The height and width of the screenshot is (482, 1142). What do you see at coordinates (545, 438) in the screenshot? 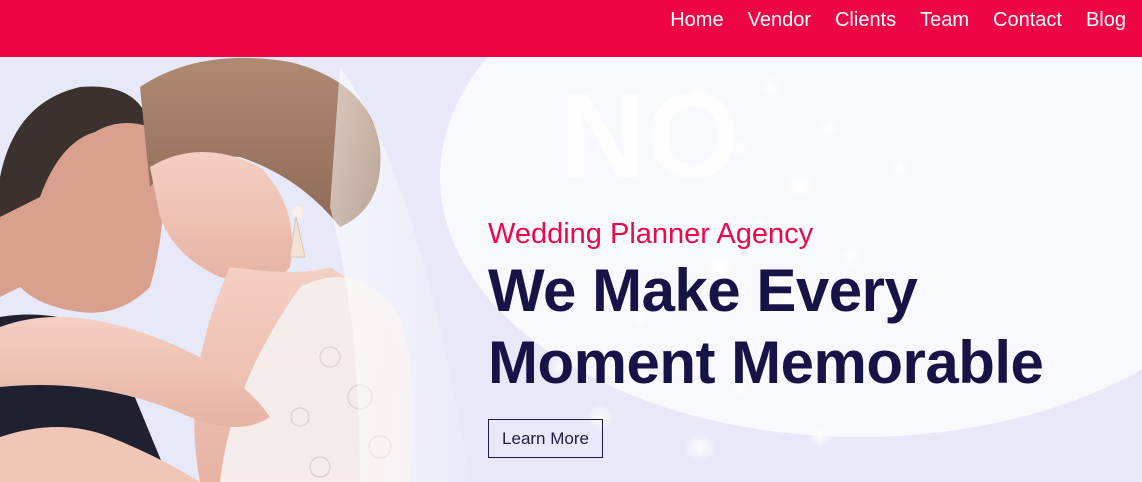
I see `learn-more-button: Learn More` at bounding box center [545, 438].